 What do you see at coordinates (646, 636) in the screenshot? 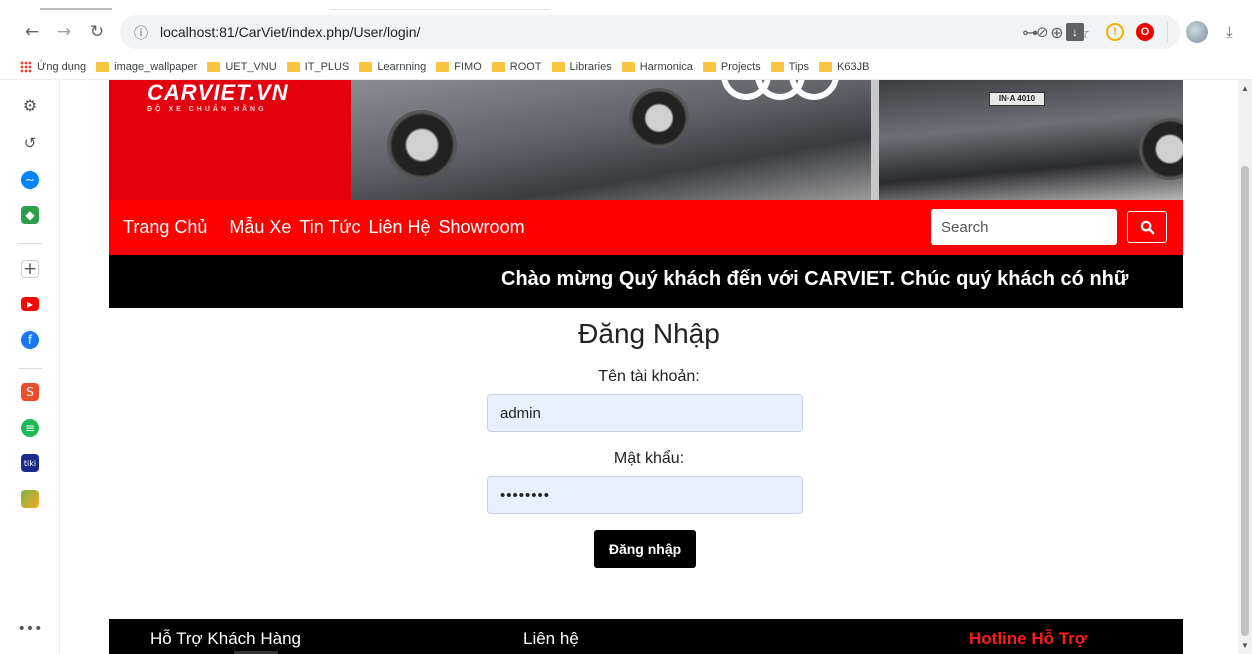
I see `site-footer: Hỗ Trợ Khách Hàng Liên hệ Hotline Hỗ Trợ` at bounding box center [646, 636].